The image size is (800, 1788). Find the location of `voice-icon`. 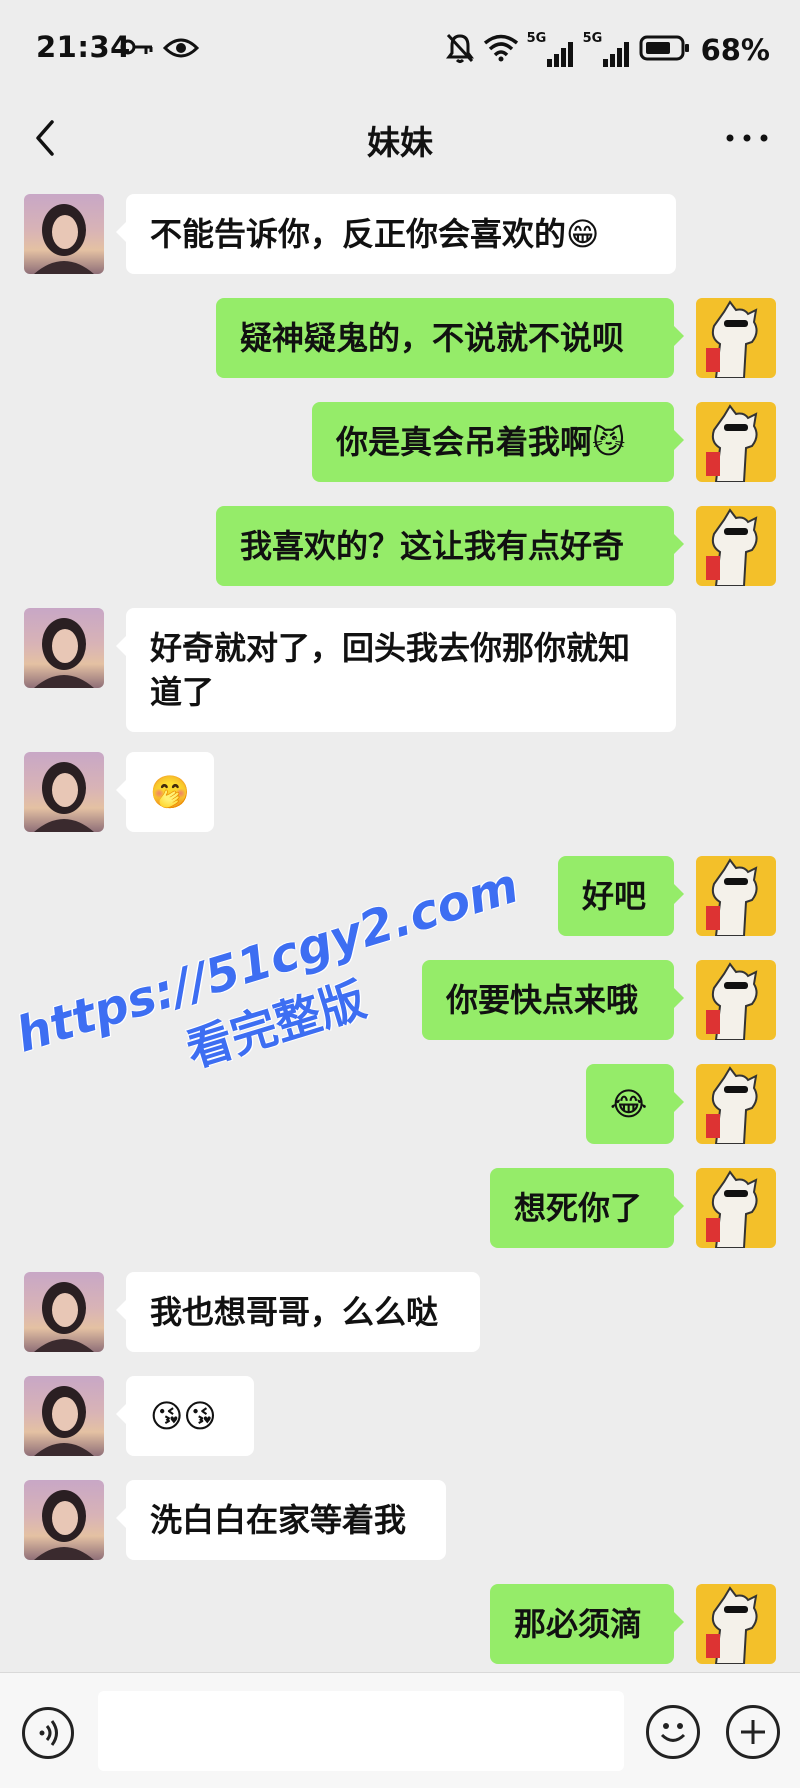

voice-icon is located at coordinates (48, 1733).